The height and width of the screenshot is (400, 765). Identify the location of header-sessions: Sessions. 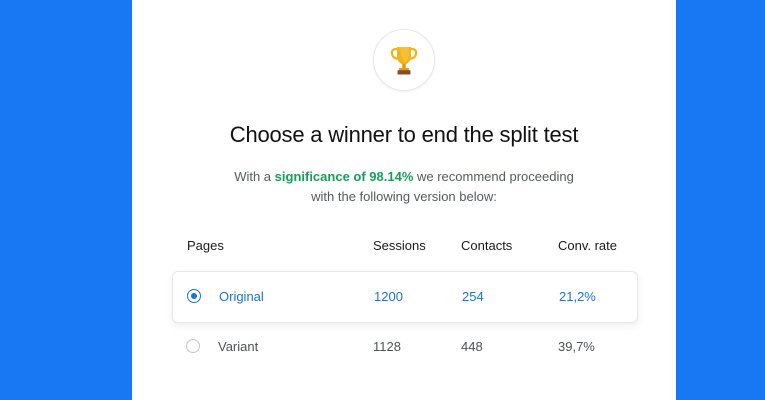
(399, 245).